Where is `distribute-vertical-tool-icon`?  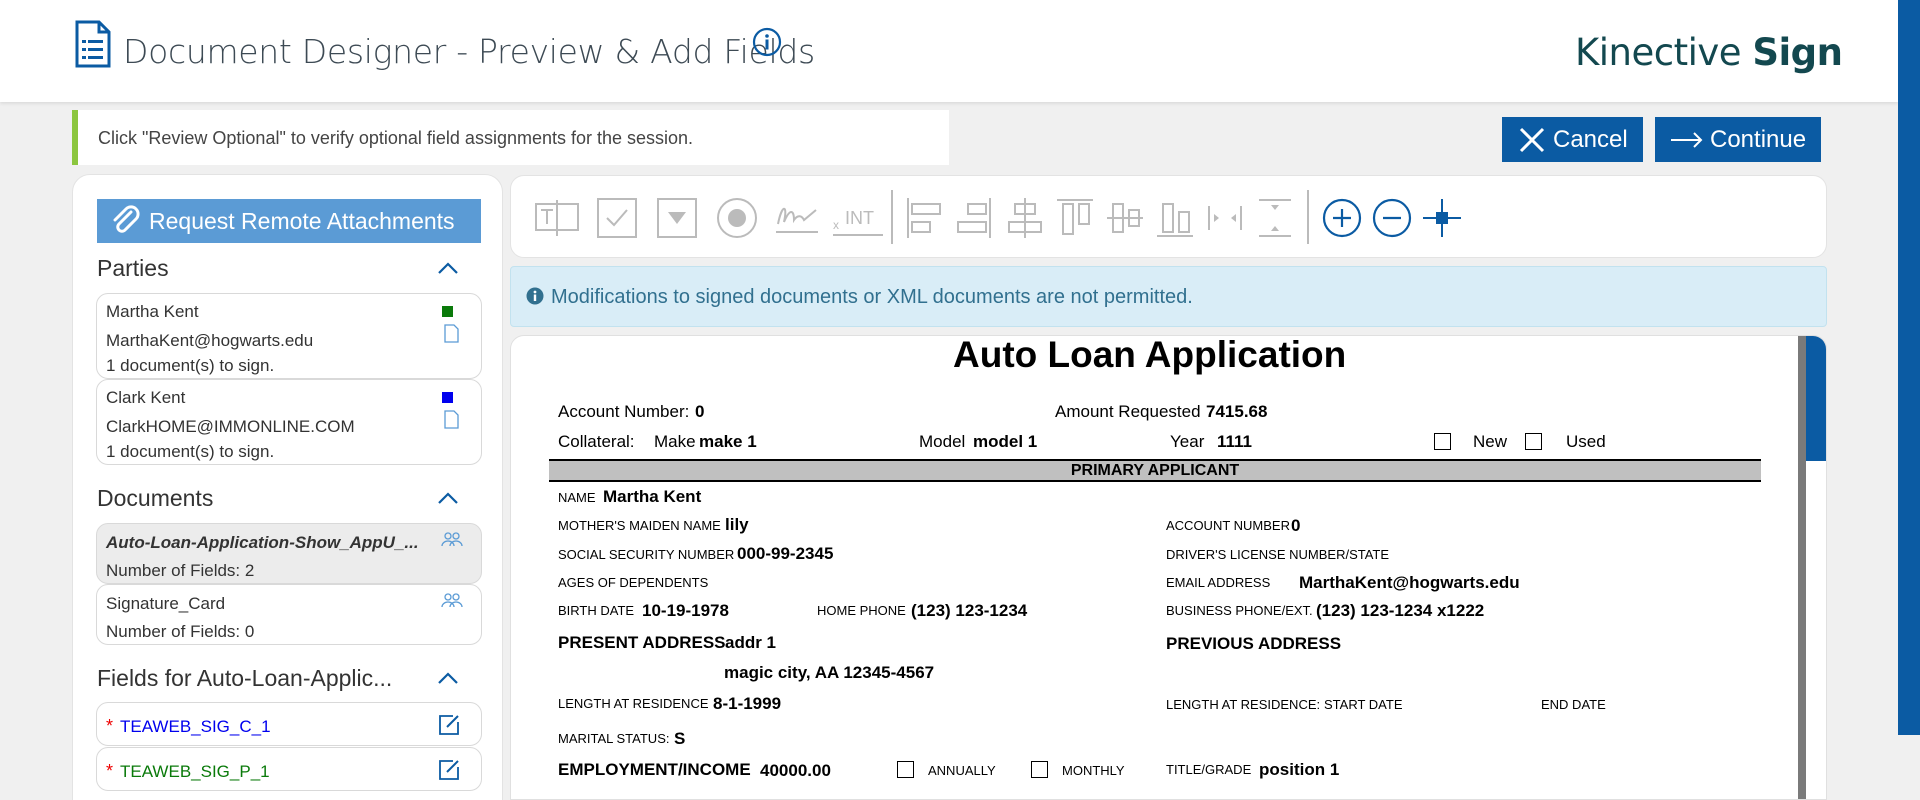
distribute-vertical-tool-icon is located at coordinates (1275, 218).